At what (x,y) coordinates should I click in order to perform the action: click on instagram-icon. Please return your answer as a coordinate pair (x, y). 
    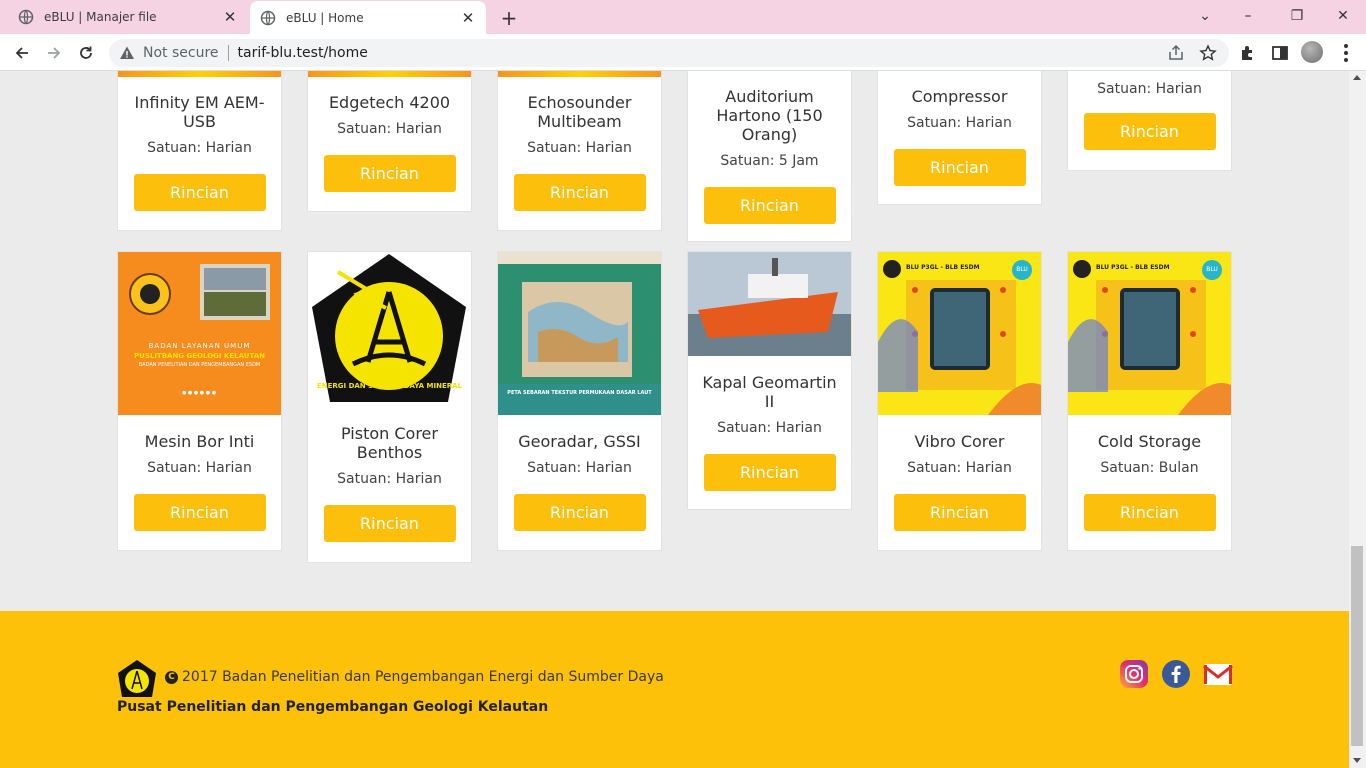
    Looking at the image, I should click on (1134, 674).